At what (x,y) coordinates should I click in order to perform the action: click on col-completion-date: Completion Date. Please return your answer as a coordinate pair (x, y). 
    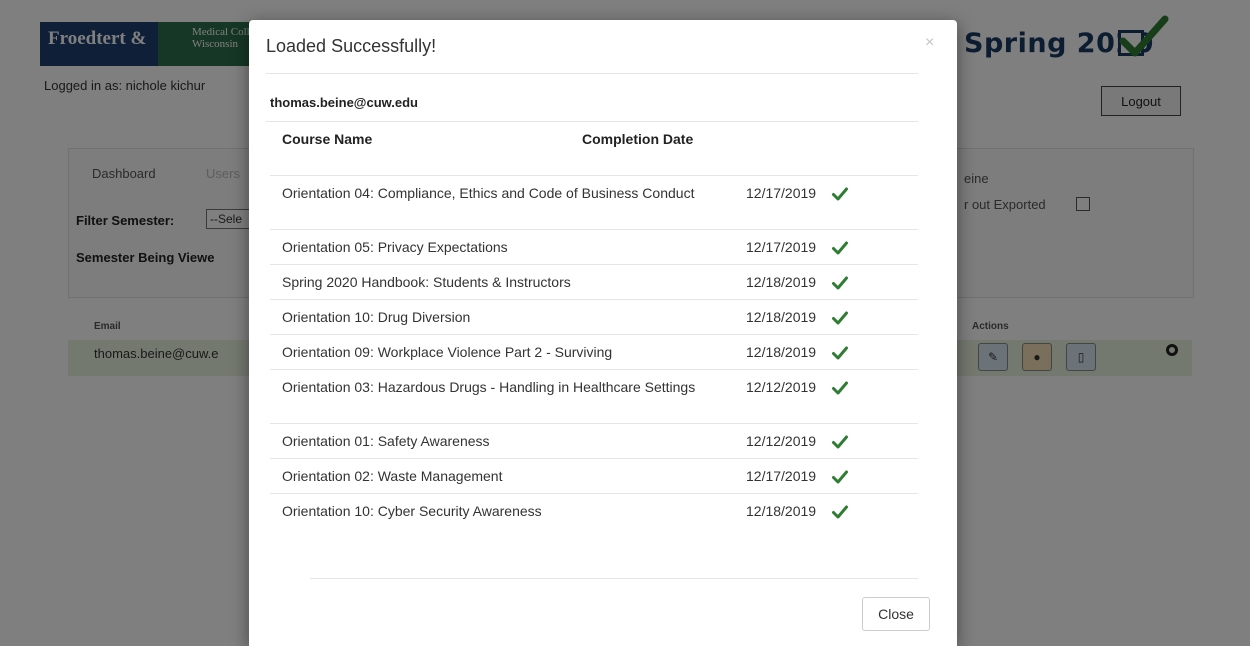
    Looking at the image, I should click on (638, 139).